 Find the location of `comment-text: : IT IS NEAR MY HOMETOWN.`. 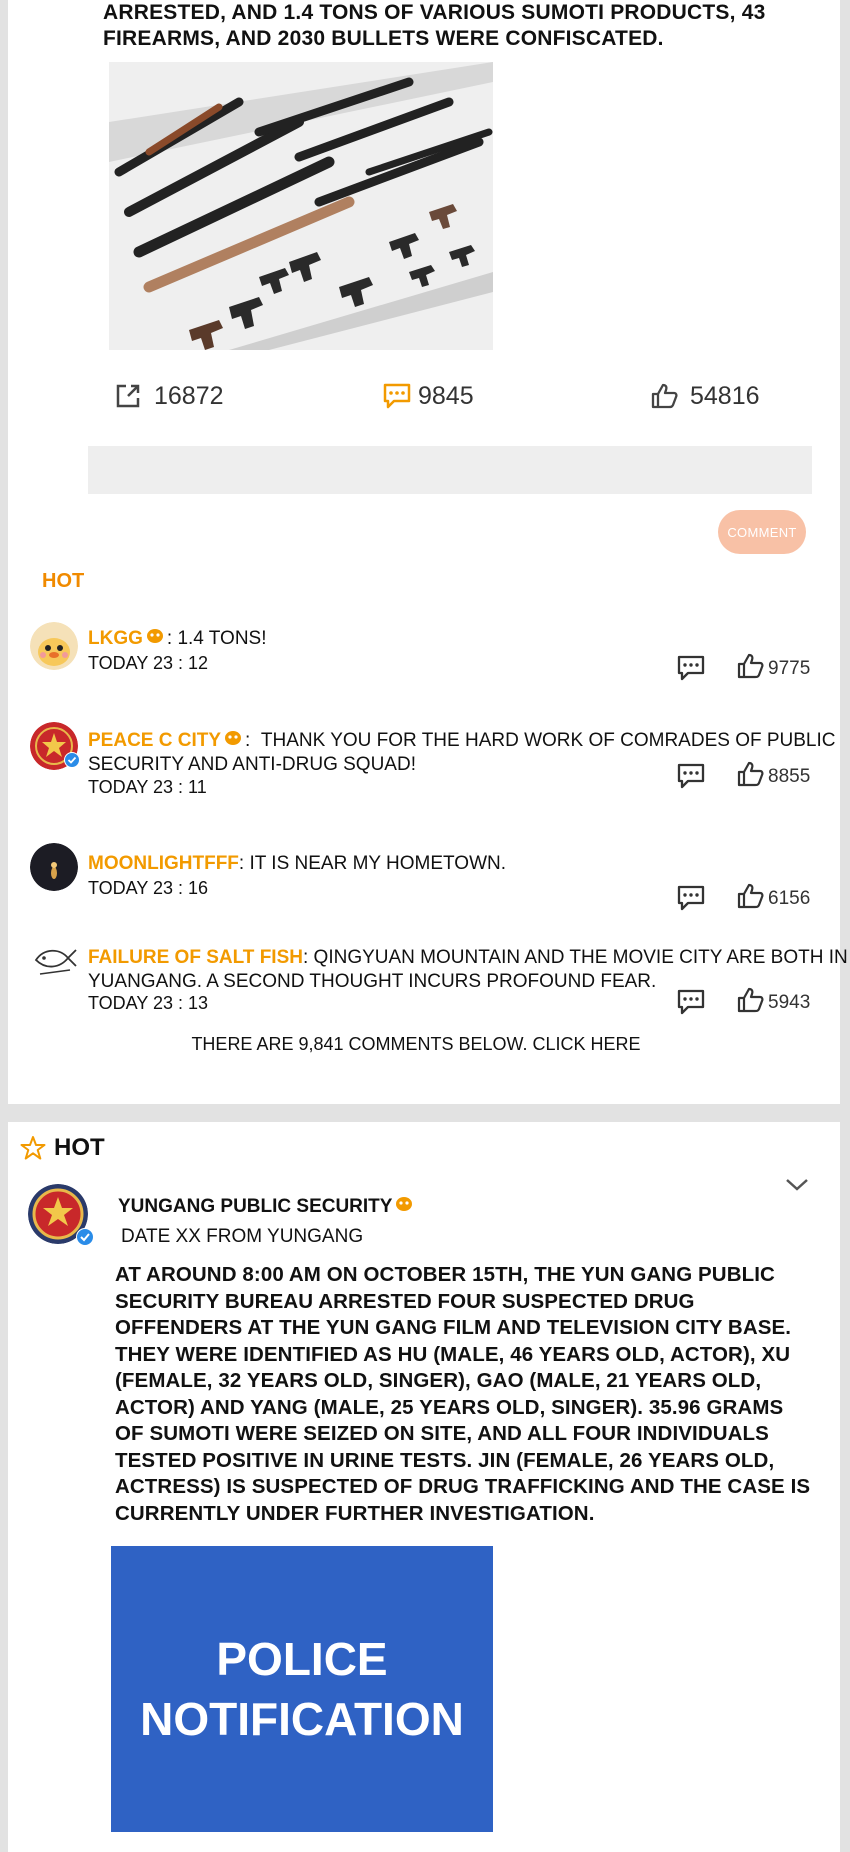

comment-text: : IT IS NEAR MY HOMETOWN. is located at coordinates (372, 863).